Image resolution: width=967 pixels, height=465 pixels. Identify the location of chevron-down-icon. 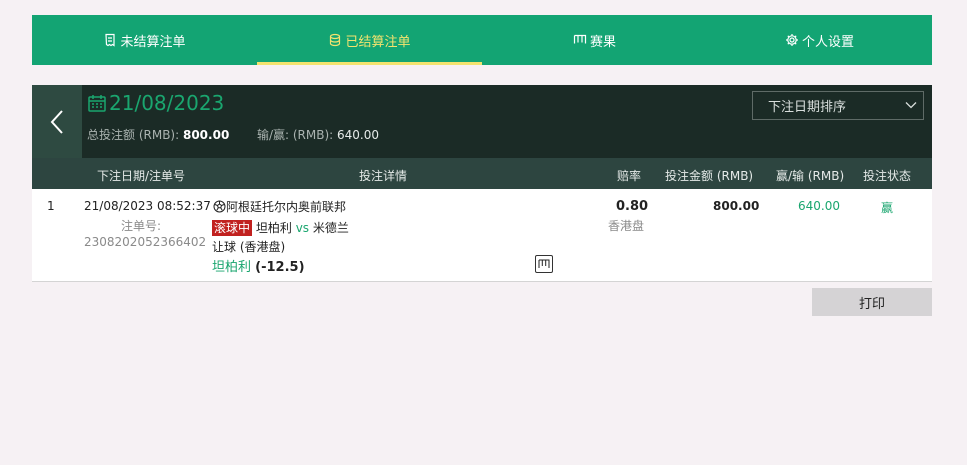
(911, 105).